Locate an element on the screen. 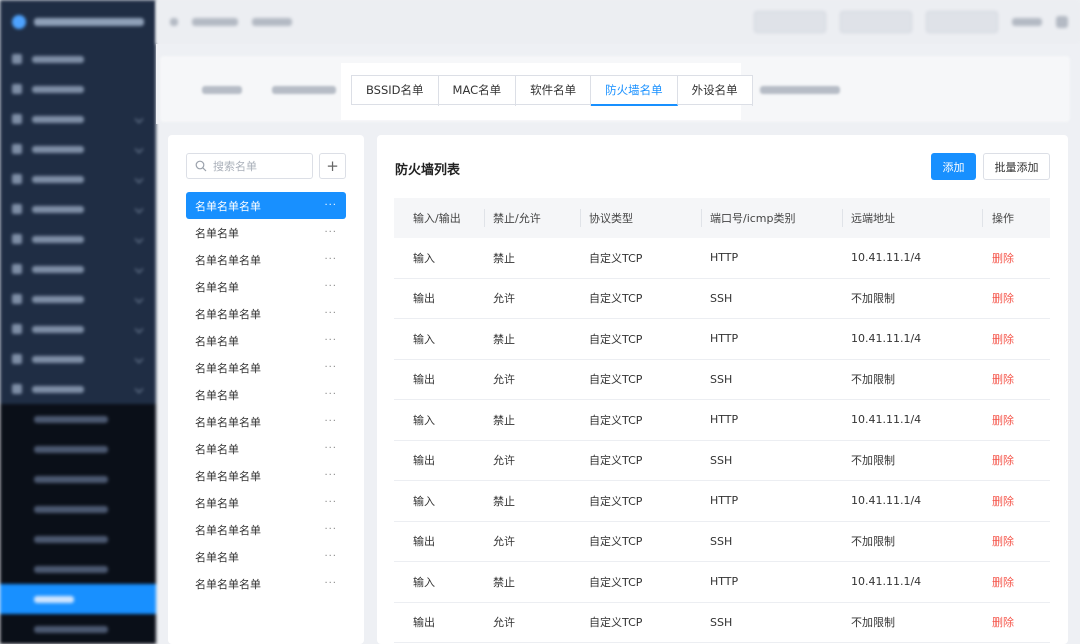  batch-add-button: 批量添加 is located at coordinates (1016, 166).